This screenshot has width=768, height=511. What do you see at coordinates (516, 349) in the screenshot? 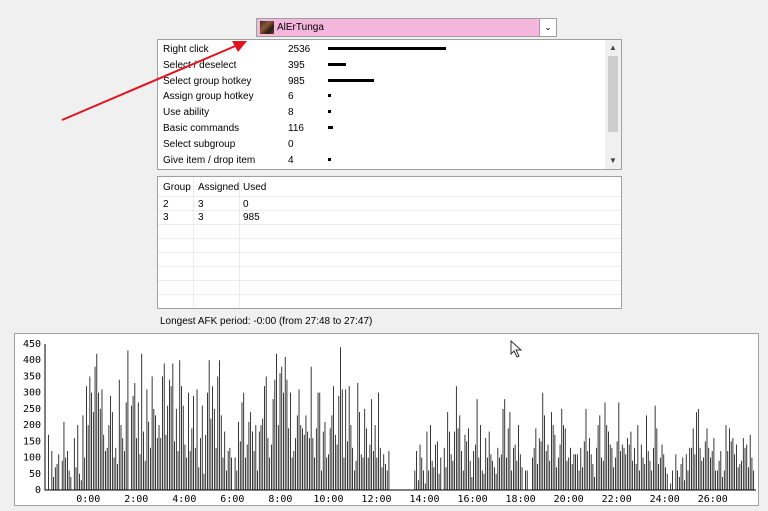
I see `mouse-cursor-icon` at bounding box center [516, 349].